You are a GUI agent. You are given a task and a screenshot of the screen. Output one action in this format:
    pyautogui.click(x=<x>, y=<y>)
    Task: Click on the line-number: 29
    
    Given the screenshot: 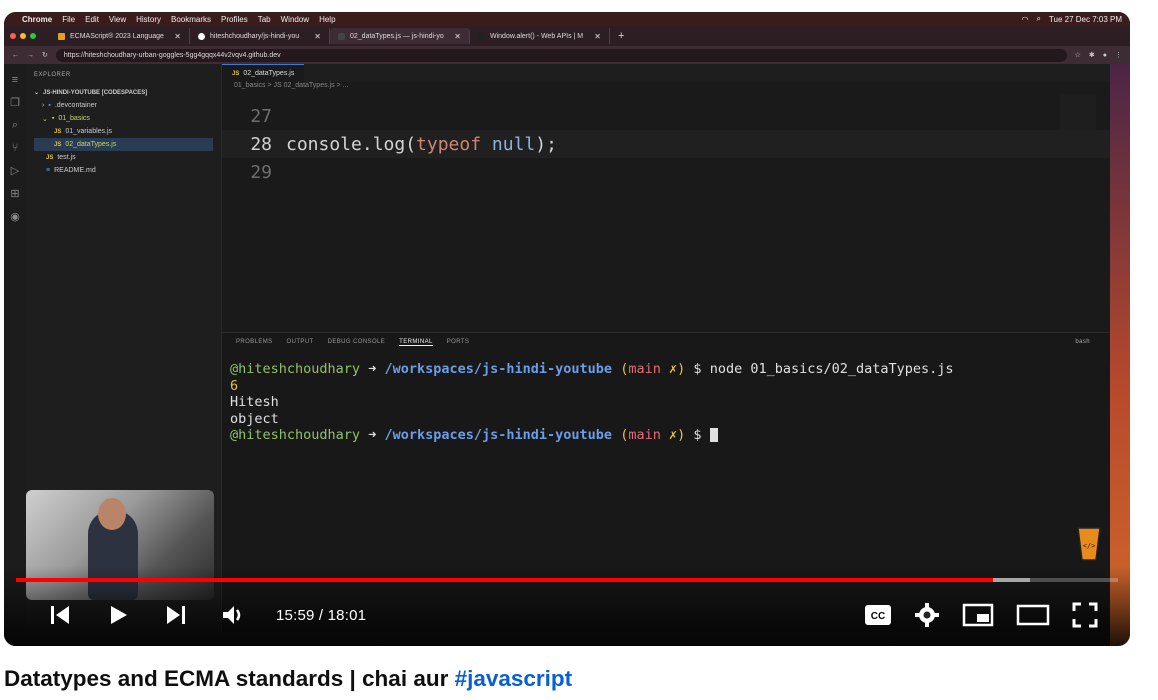 What is the action you would take?
    pyautogui.click(x=261, y=172)
    